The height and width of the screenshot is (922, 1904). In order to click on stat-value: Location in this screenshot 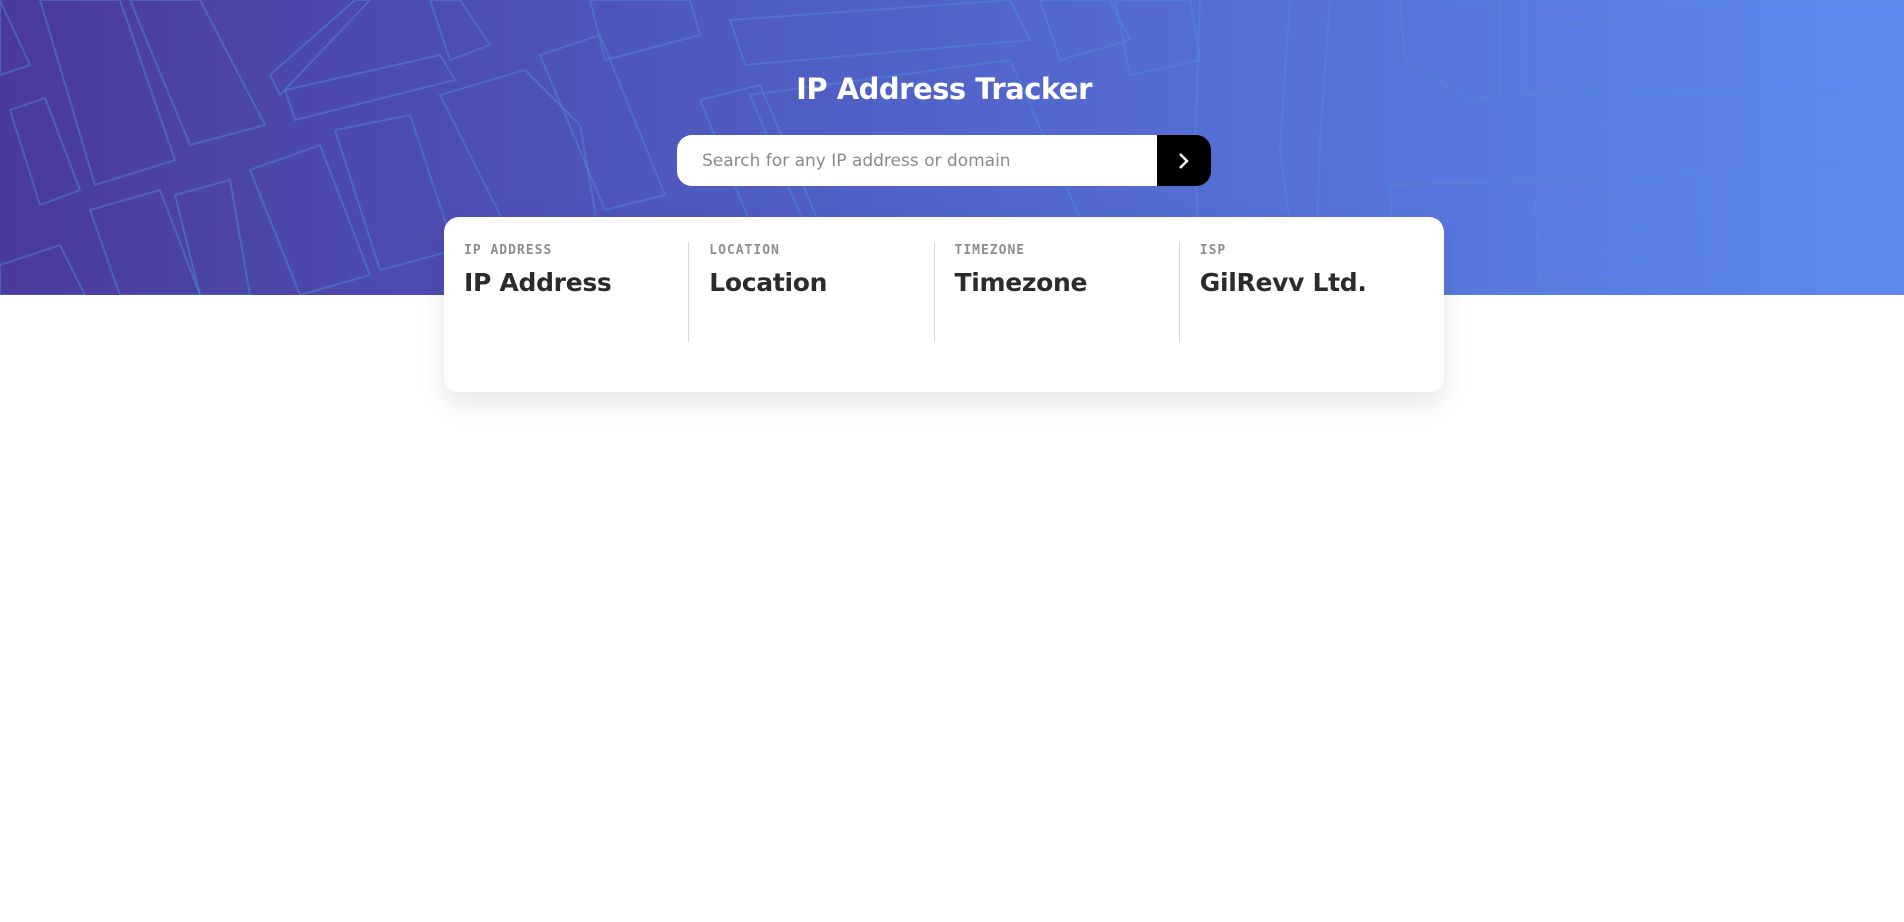, I will do `click(768, 282)`.